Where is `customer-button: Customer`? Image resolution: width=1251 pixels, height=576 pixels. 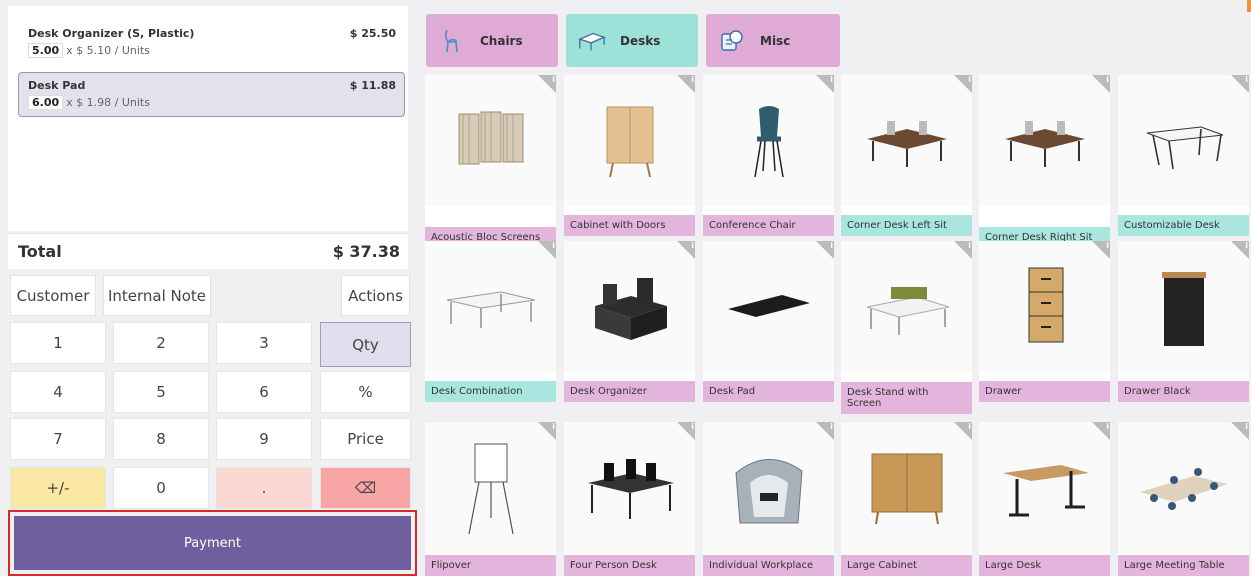
customer-button: Customer is located at coordinates (53, 295).